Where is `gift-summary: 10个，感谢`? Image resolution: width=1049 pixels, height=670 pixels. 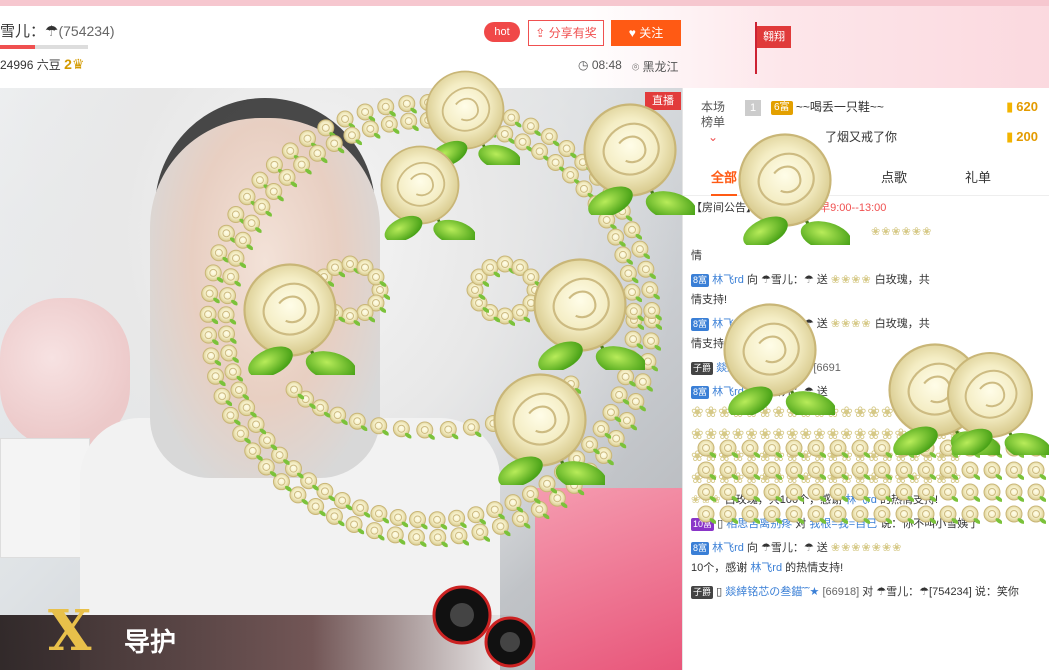
gift-summary: 10个，感谢 is located at coordinates (719, 568).